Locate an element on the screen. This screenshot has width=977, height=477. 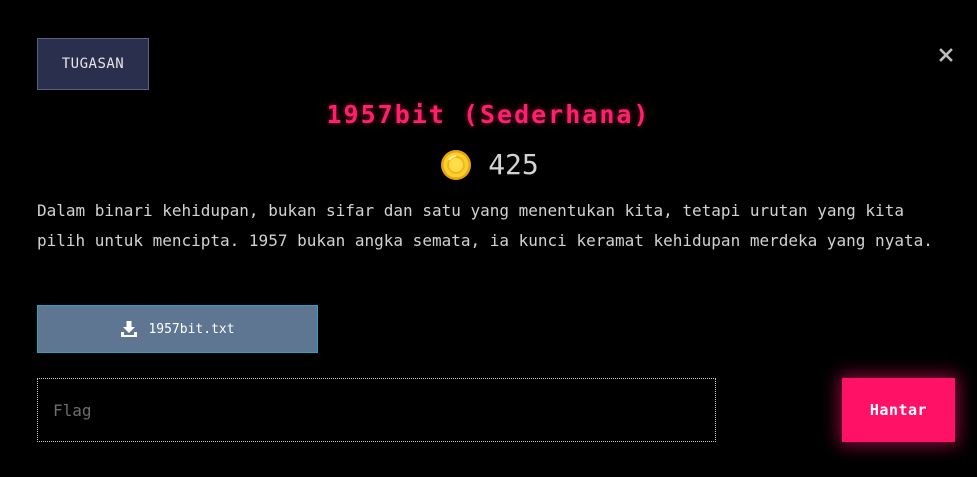
submit-button: Hantar is located at coordinates (898, 410).